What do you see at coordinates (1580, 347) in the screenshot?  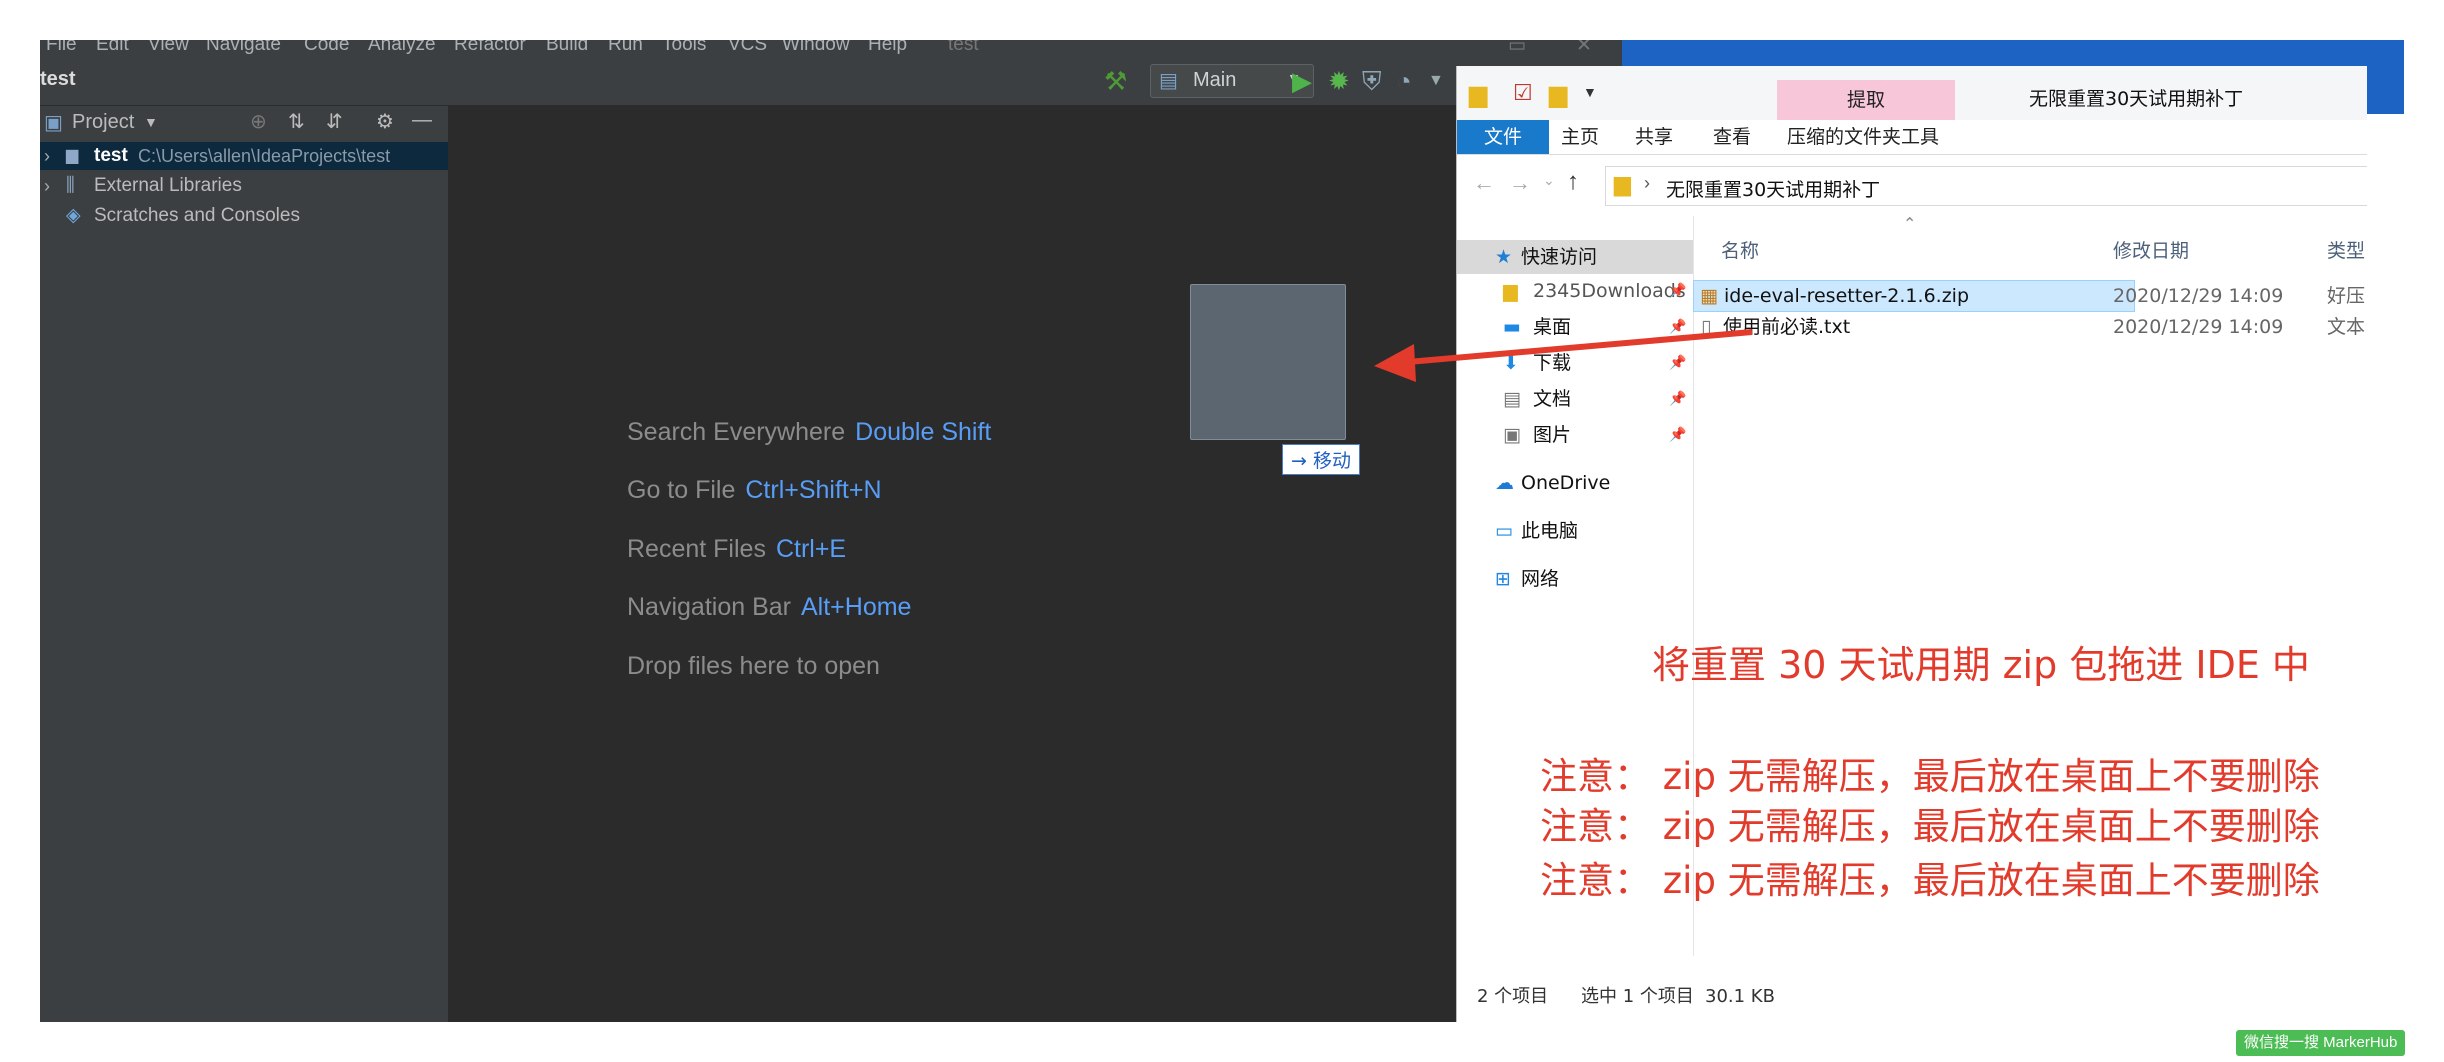 I see `drag-arrow-shaft` at bounding box center [1580, 347].